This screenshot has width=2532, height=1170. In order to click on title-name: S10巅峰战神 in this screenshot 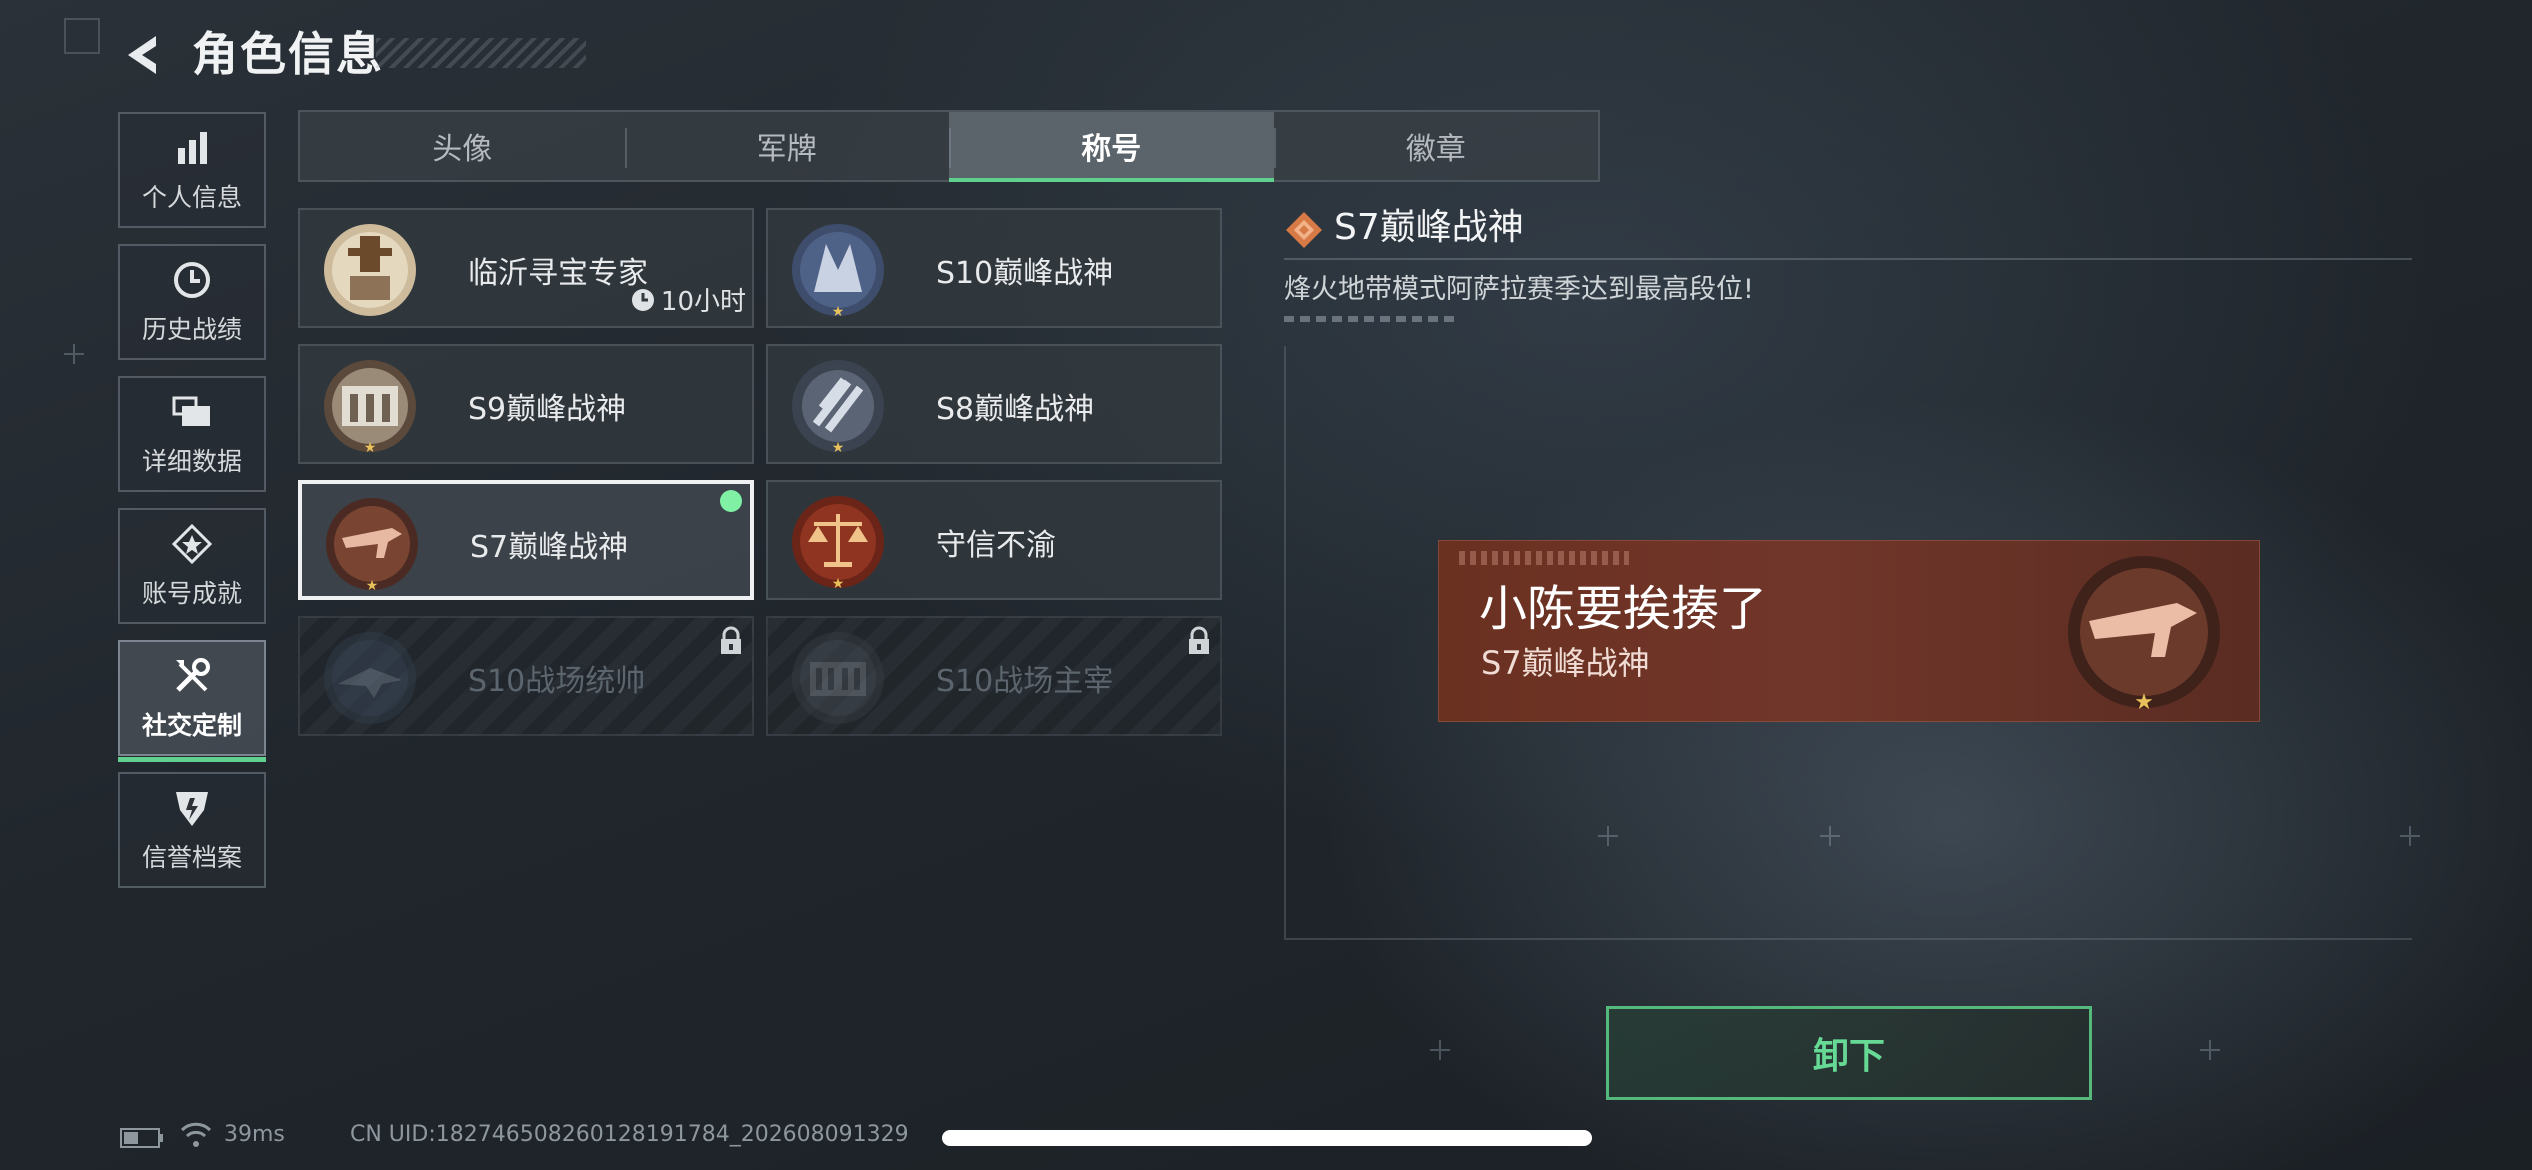, I will do `click(1025, 273)`.